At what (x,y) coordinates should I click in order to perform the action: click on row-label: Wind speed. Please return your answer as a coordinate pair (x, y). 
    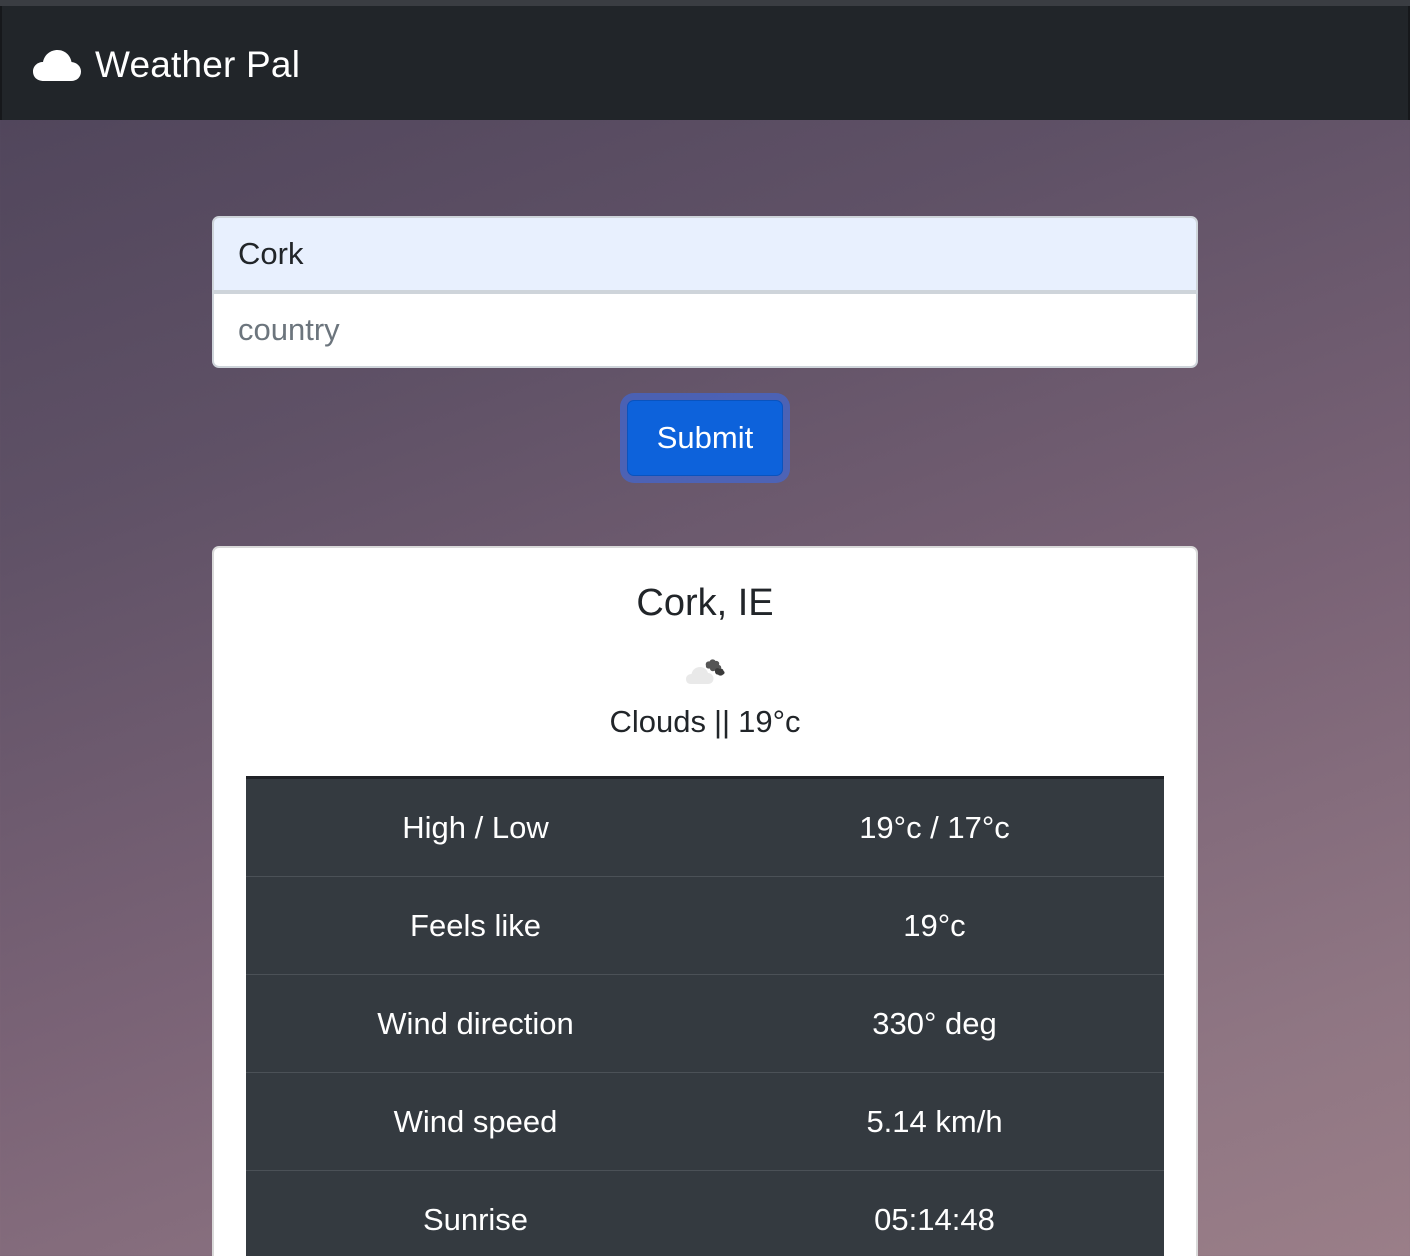
    Looking at the image, I should click on (475, 1121).